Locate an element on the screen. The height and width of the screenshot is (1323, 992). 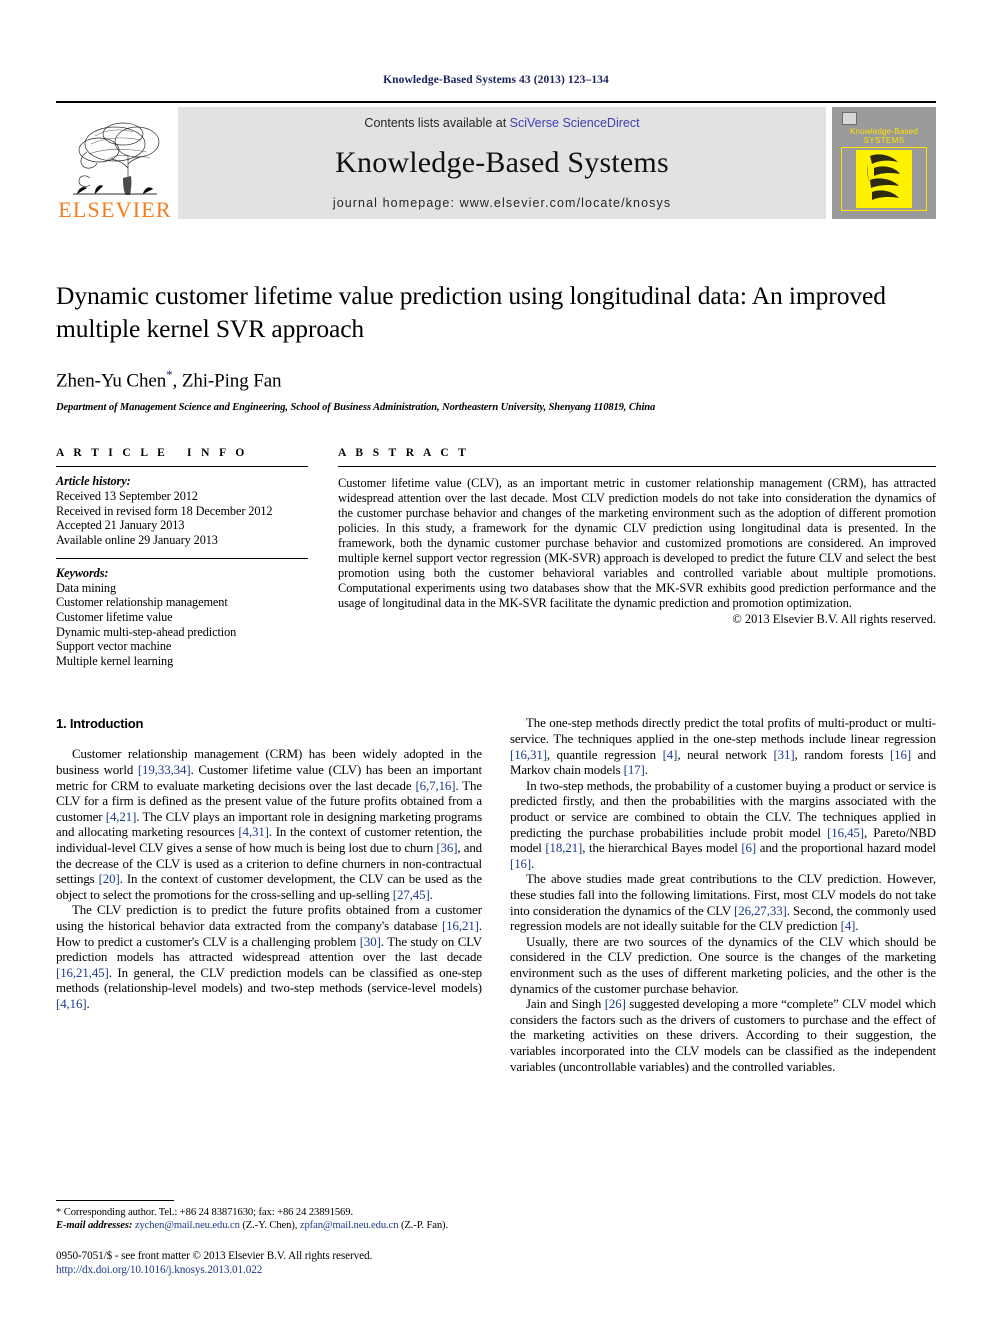
citation-ref: [16,21] is located at coordinates (460, 926).